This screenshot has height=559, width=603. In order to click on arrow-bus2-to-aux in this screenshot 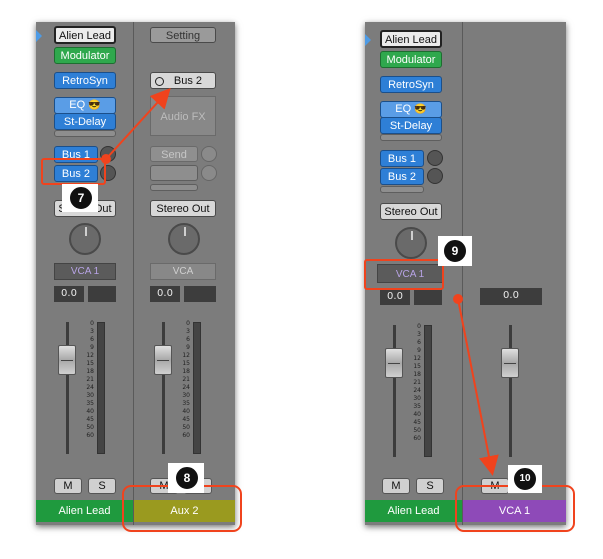, I will do `click(138, 124)`.